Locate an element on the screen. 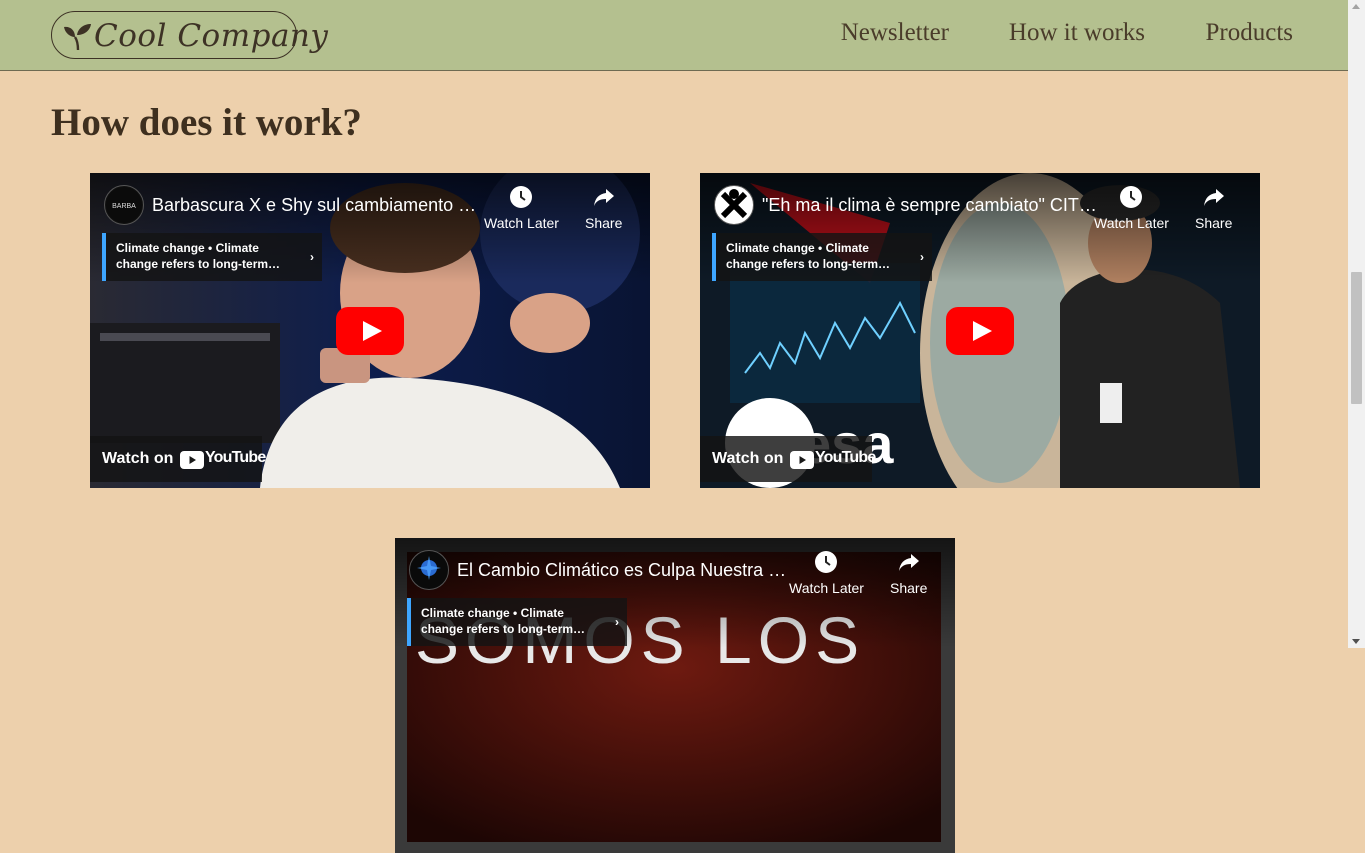  company-logo: Cool Company is located at coordinates (189, 35).